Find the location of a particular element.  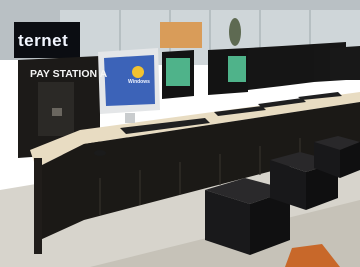

windows-logo-icon is located at coordinates (138, 72).